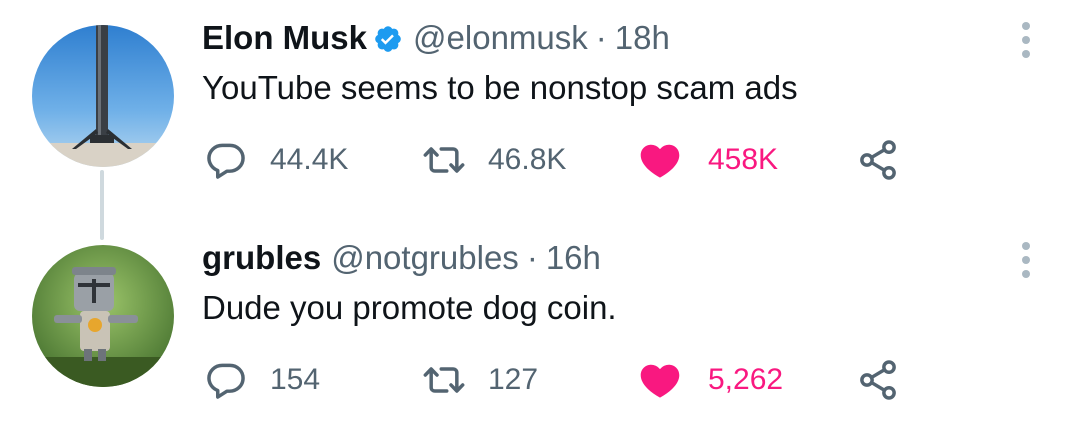 This screenshot has height=426, width=1079. I want to click on like-button: 5,262, so click(710, 380).